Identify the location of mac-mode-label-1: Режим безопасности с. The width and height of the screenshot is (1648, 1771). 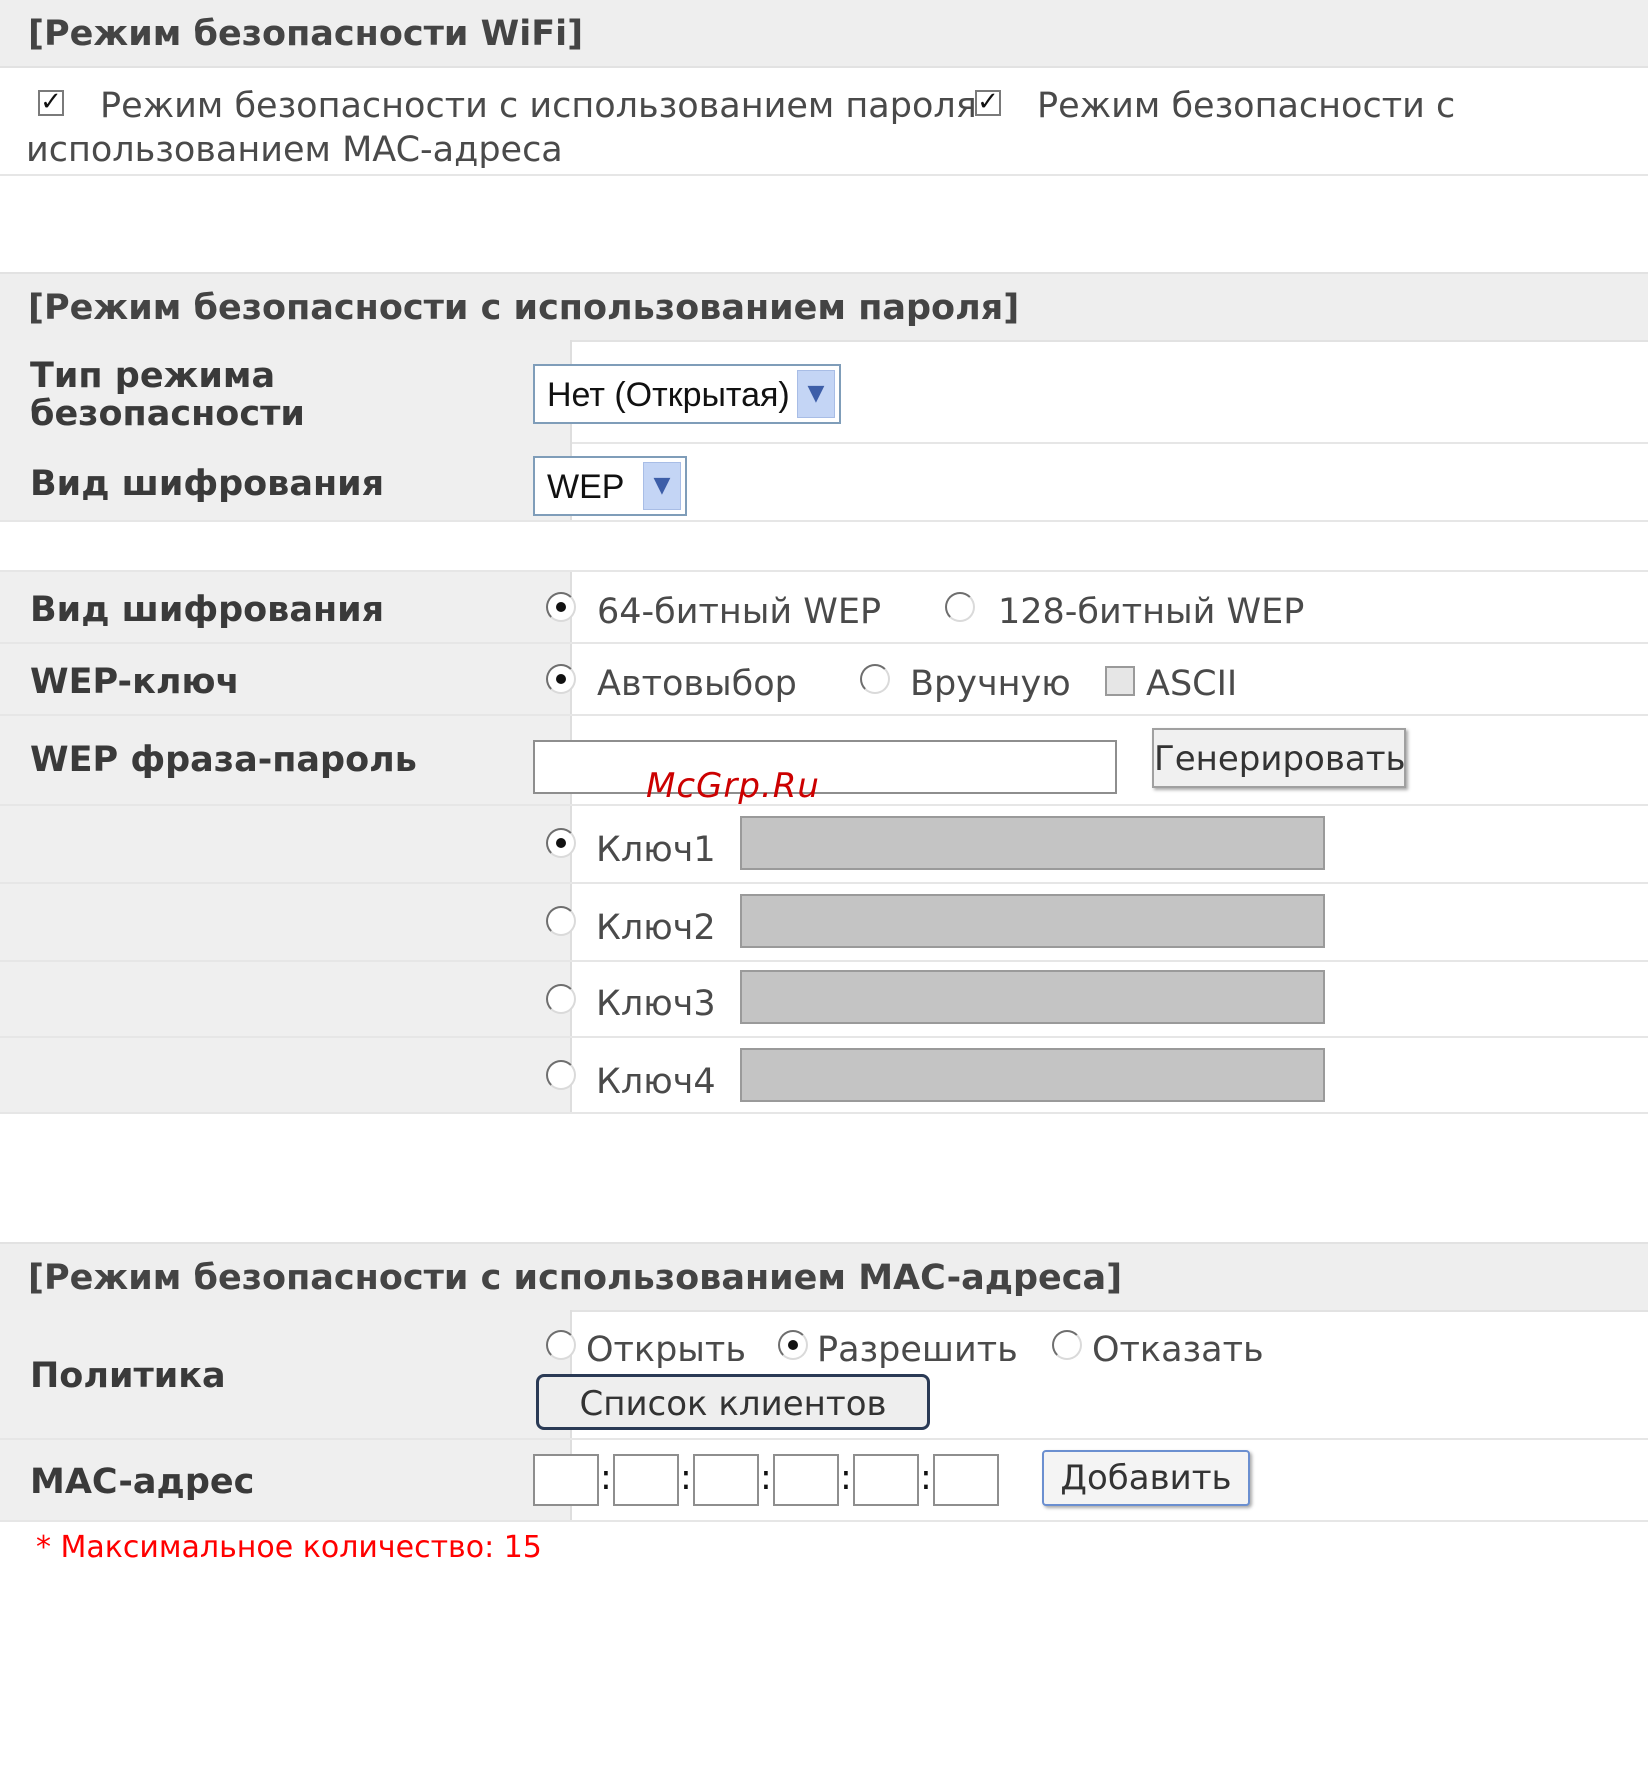
(1246, 106).